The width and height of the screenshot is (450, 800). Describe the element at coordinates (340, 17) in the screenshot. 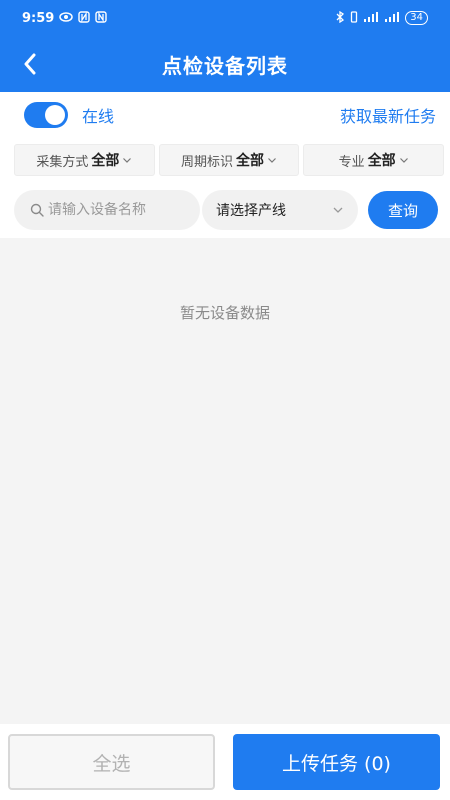

I see `bluetooth-icon` at that location.